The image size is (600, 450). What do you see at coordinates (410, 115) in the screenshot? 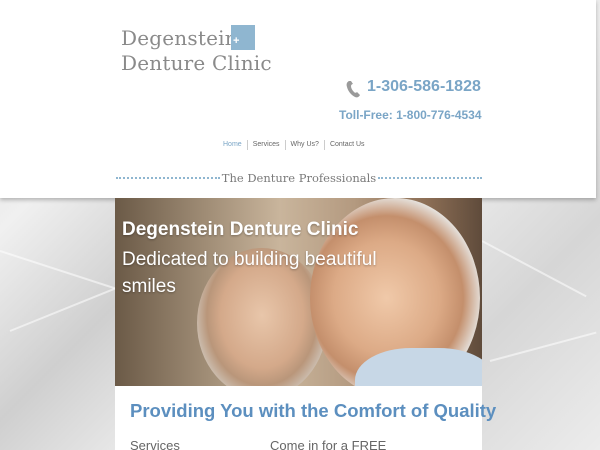
I see `toll-free-number: Toll-Free: 1-800-776-4534` at bounding box center [410, 115].